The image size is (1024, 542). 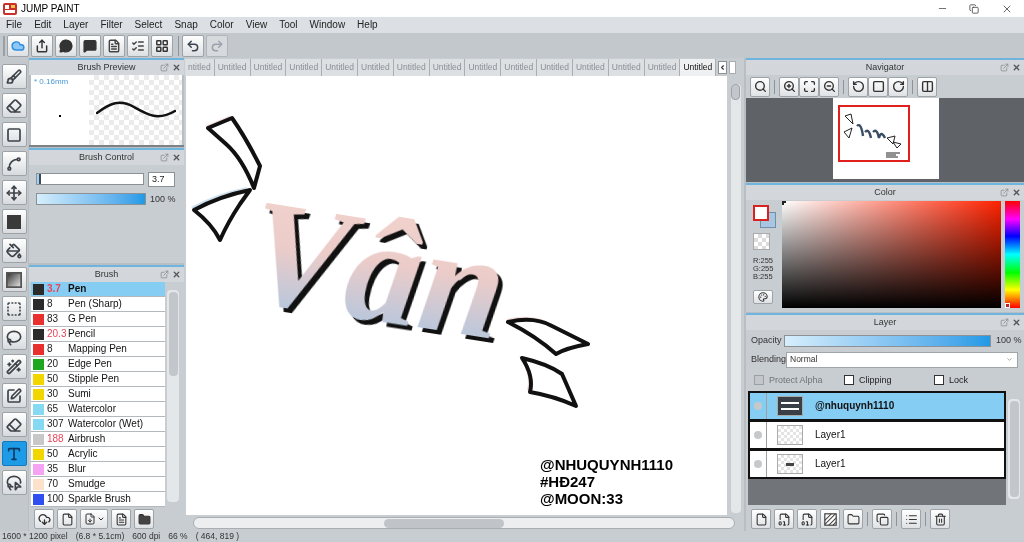 What do you see at coordinates (98, 439) in the screenshot?
I see `brush-list-item: 188 Airbrush` at bounding box center [98, 439].